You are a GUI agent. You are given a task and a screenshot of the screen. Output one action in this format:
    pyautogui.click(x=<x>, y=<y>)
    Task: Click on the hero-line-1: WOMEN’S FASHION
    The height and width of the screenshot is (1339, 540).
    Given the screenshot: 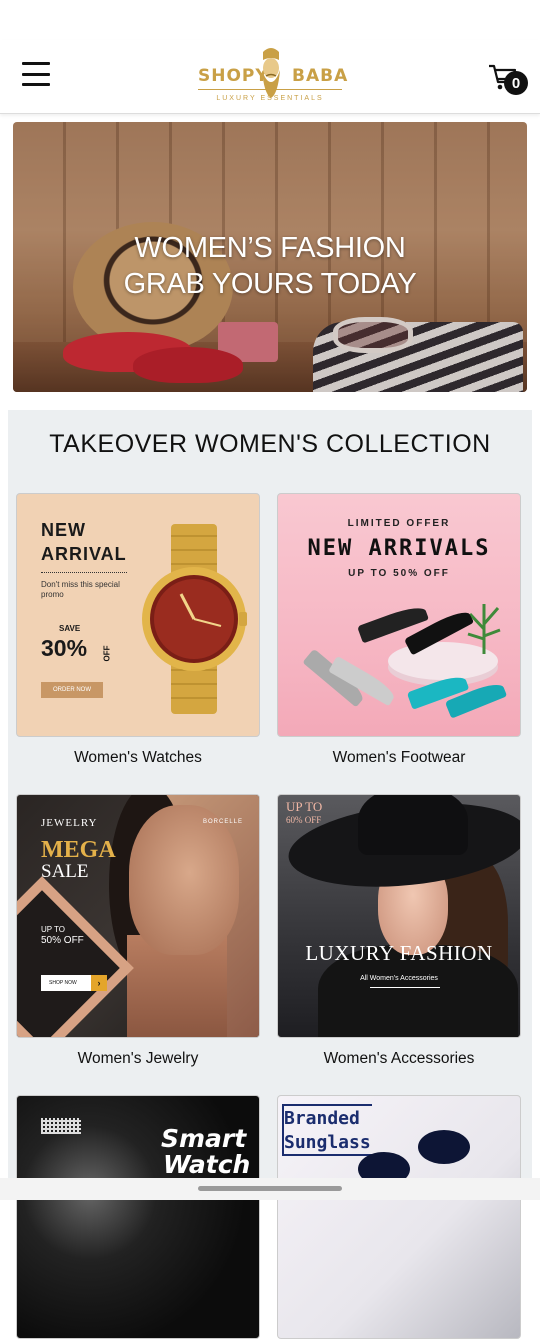 What is the action you would take?
    pyautogui.click(x=270, y=248)
    